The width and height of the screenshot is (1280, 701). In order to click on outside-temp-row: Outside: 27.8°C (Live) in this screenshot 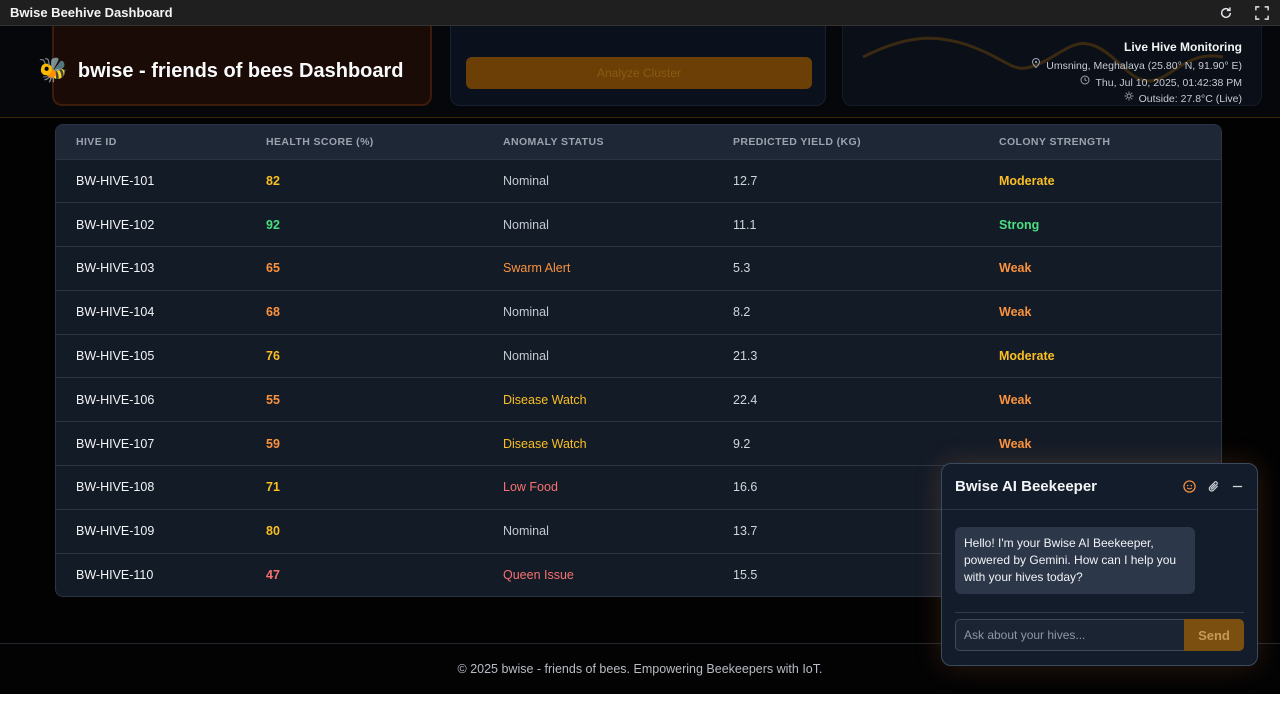, I will do `click(1136, 99)`.